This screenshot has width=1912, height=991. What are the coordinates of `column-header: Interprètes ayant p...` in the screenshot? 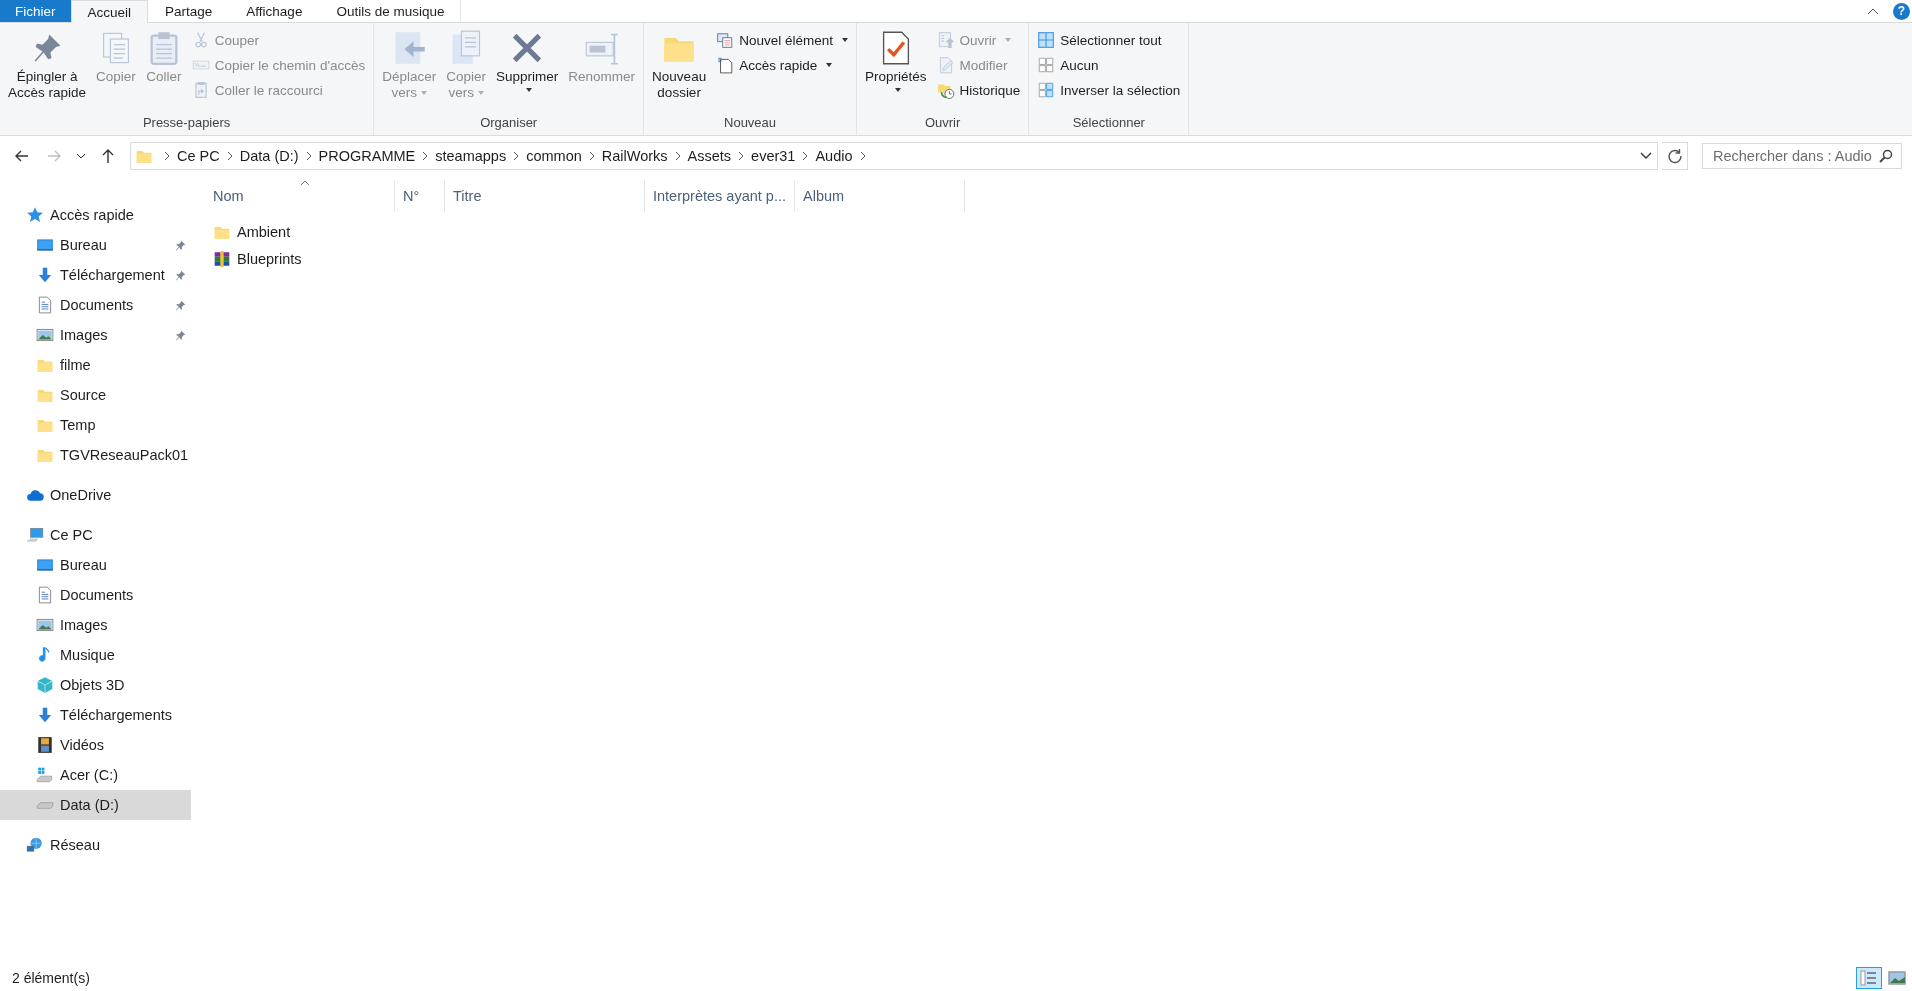 It's located at (720, 196).